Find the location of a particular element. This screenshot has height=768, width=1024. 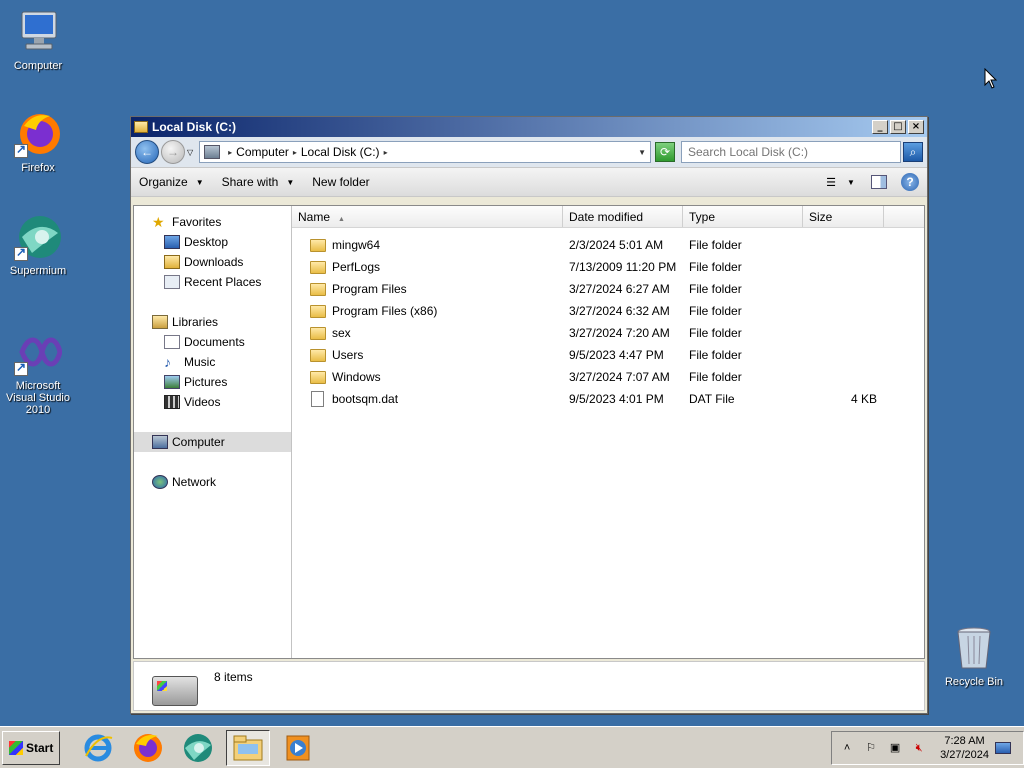

column-header-date-modified: Date modified is located at coordinates (623, 216).